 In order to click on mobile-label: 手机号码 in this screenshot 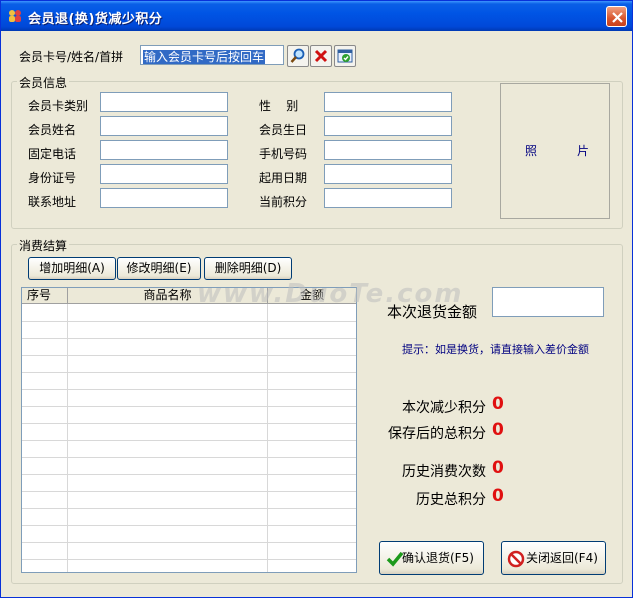, I will do `click(283, 154)`.